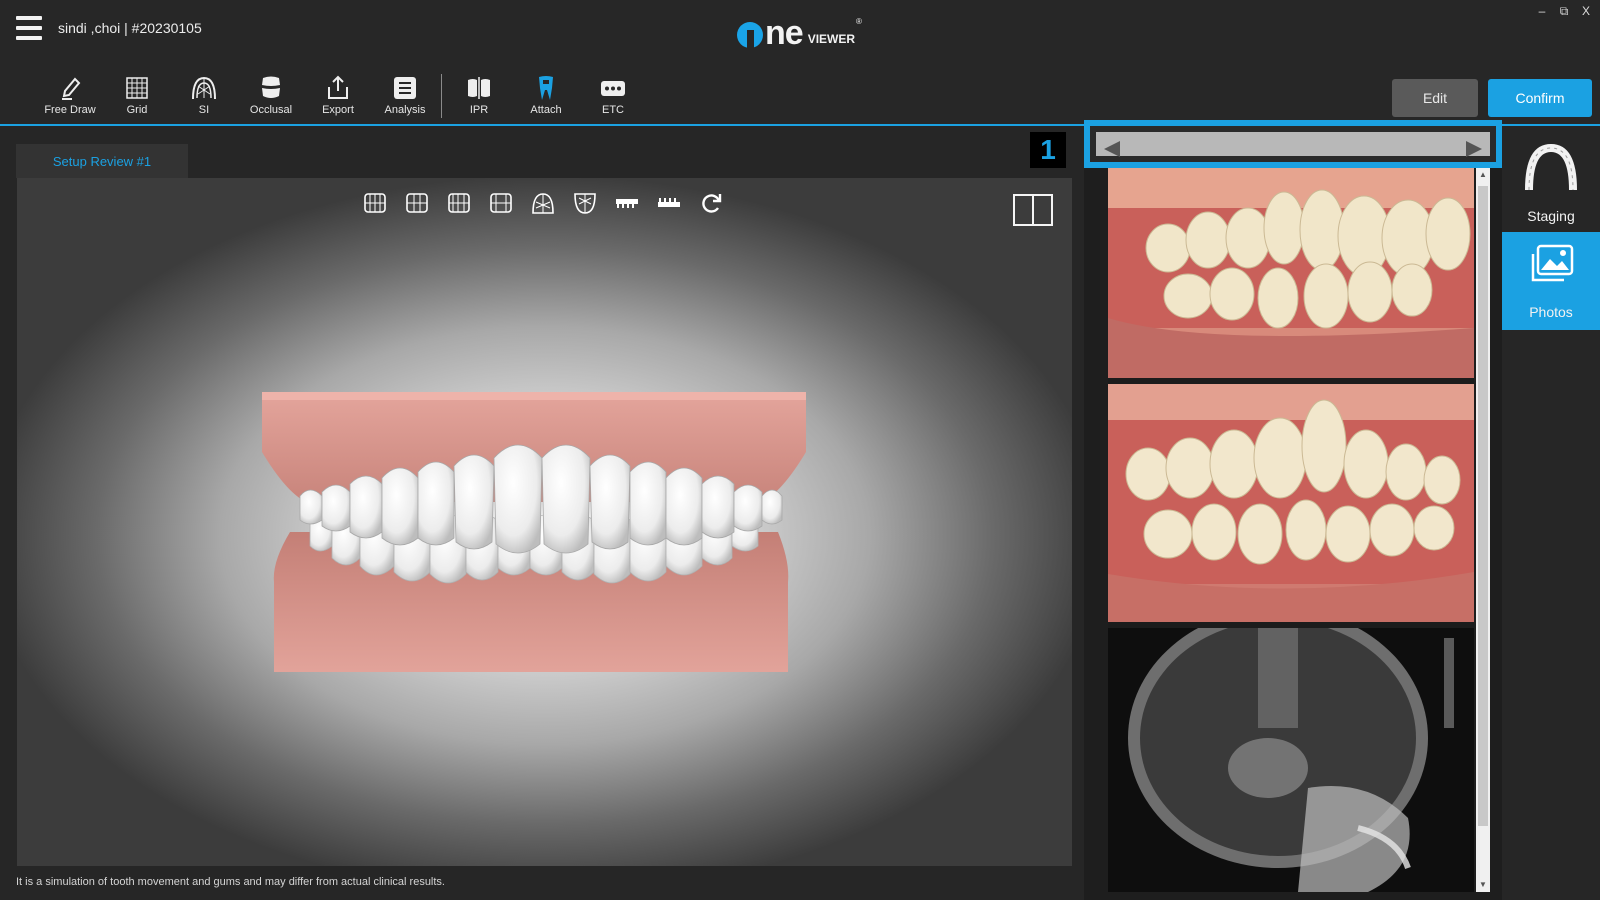 This screenshot has width=1600, height=900. I want to click on front-view-icon, so click(375, 203).